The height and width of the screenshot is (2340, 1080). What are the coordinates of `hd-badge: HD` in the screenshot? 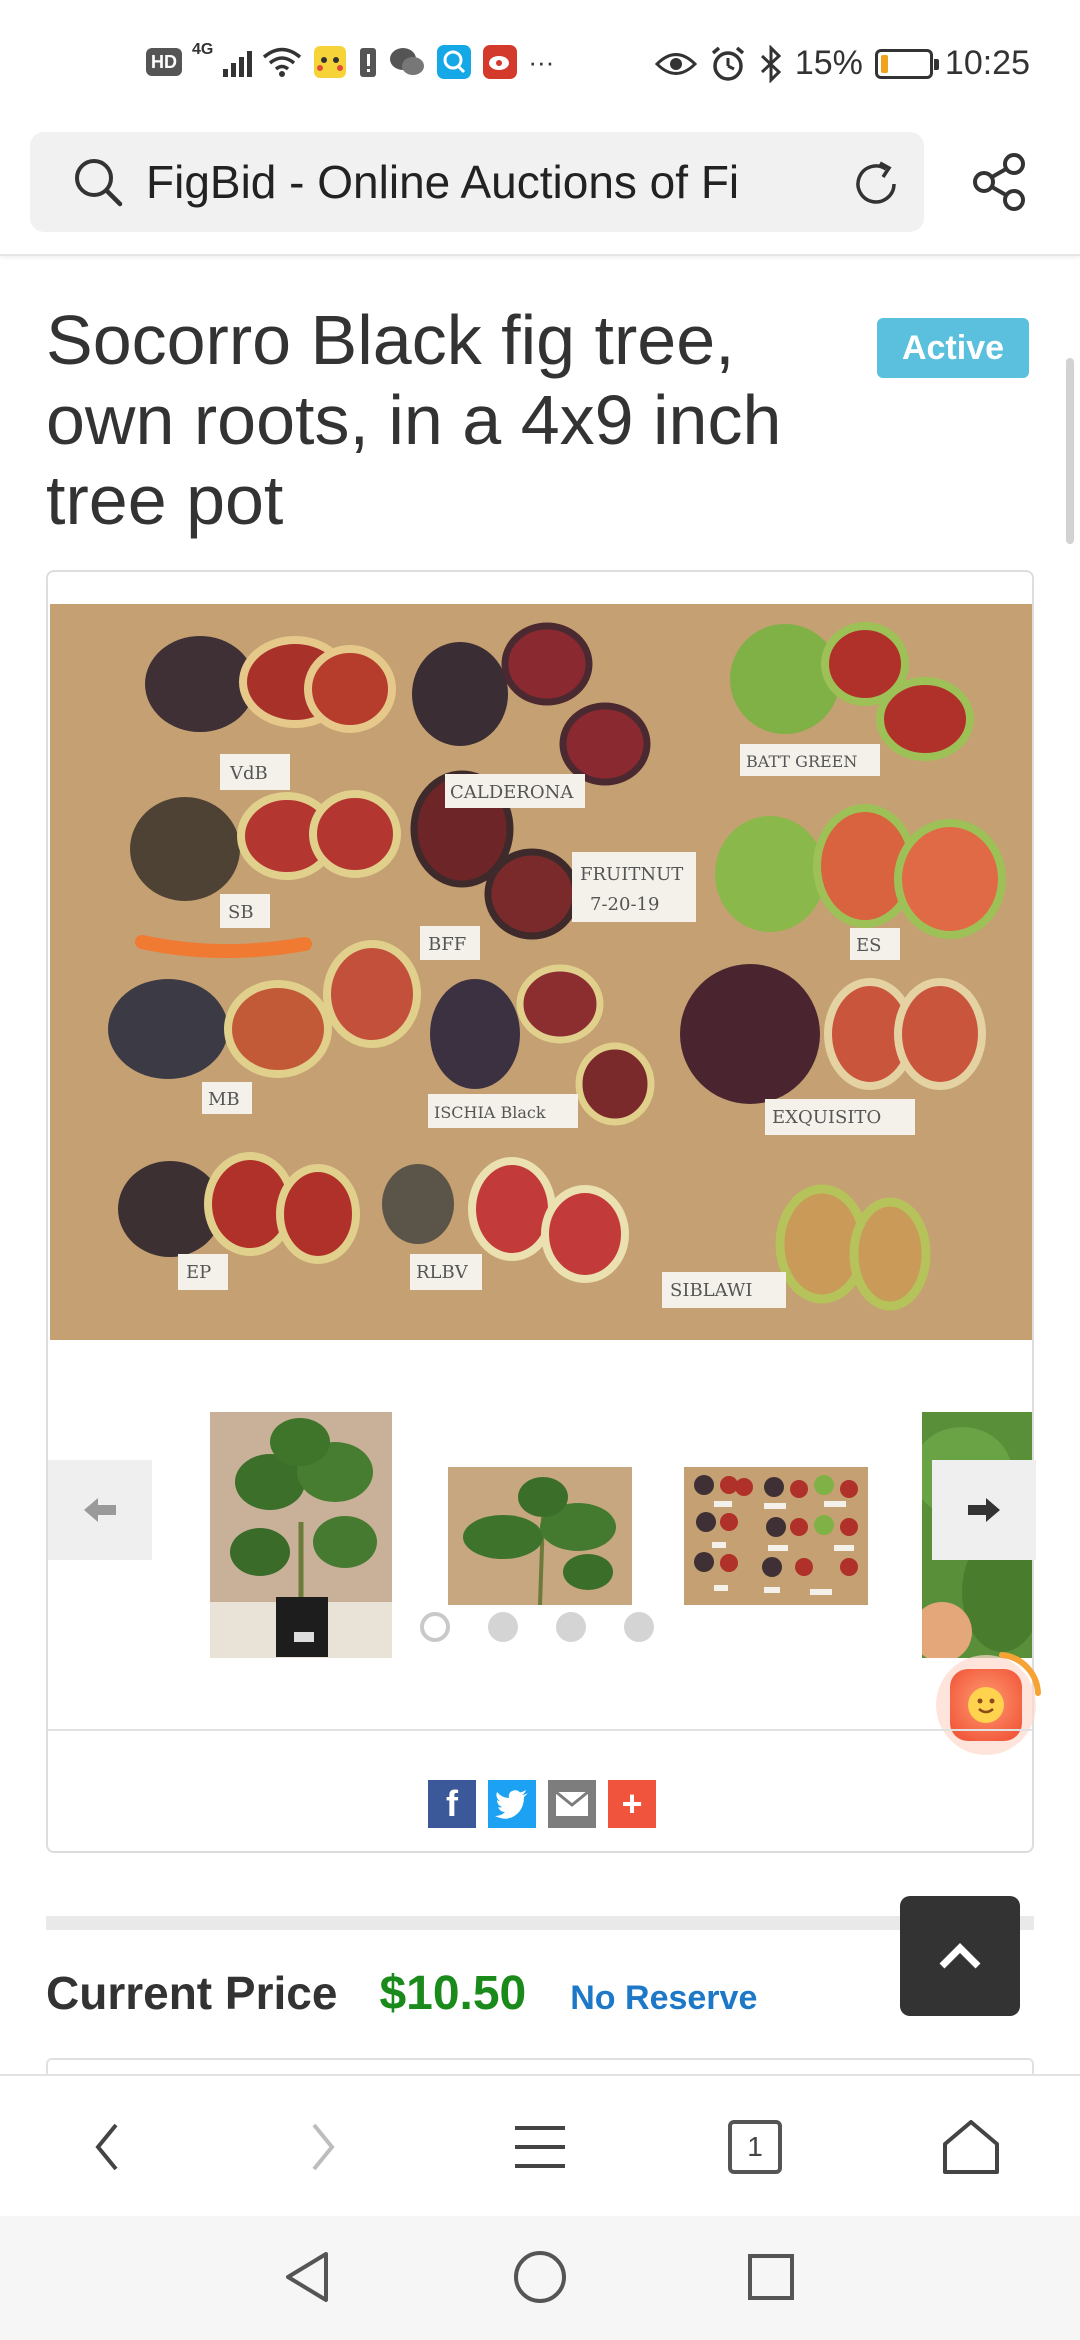 It's located at (164, 62).